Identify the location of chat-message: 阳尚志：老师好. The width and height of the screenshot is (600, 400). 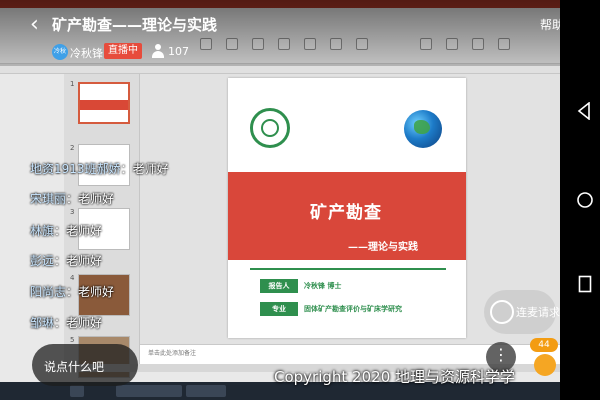
(72, 292).